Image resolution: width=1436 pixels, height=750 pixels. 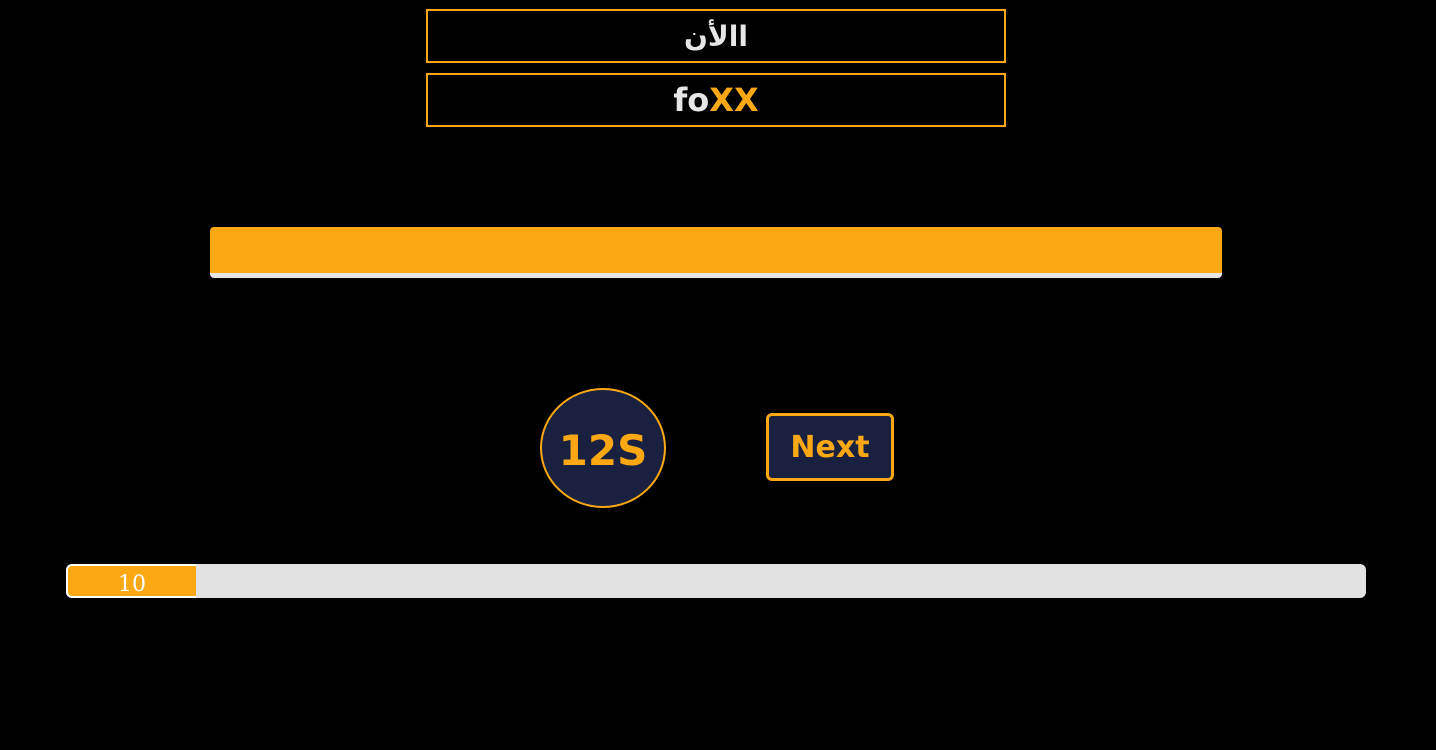 I want to click on next-button: Next, so click(x=830, y=447).